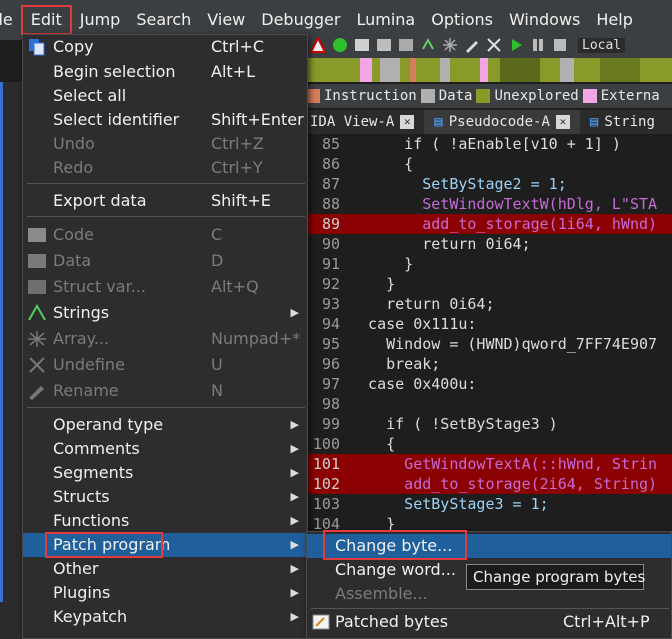 Image resolution: width=672 pixels, height=639 pixels. Describe the element at coordinates (489, 364) in the screenshot. I see `code-line: 96 break;` at that location.